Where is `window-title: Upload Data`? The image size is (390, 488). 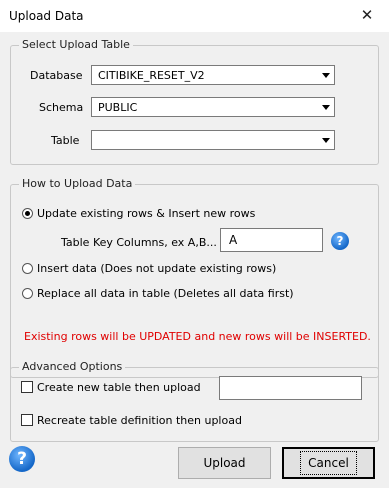 window-title: Upload Data is located at coordinates (46, 16).